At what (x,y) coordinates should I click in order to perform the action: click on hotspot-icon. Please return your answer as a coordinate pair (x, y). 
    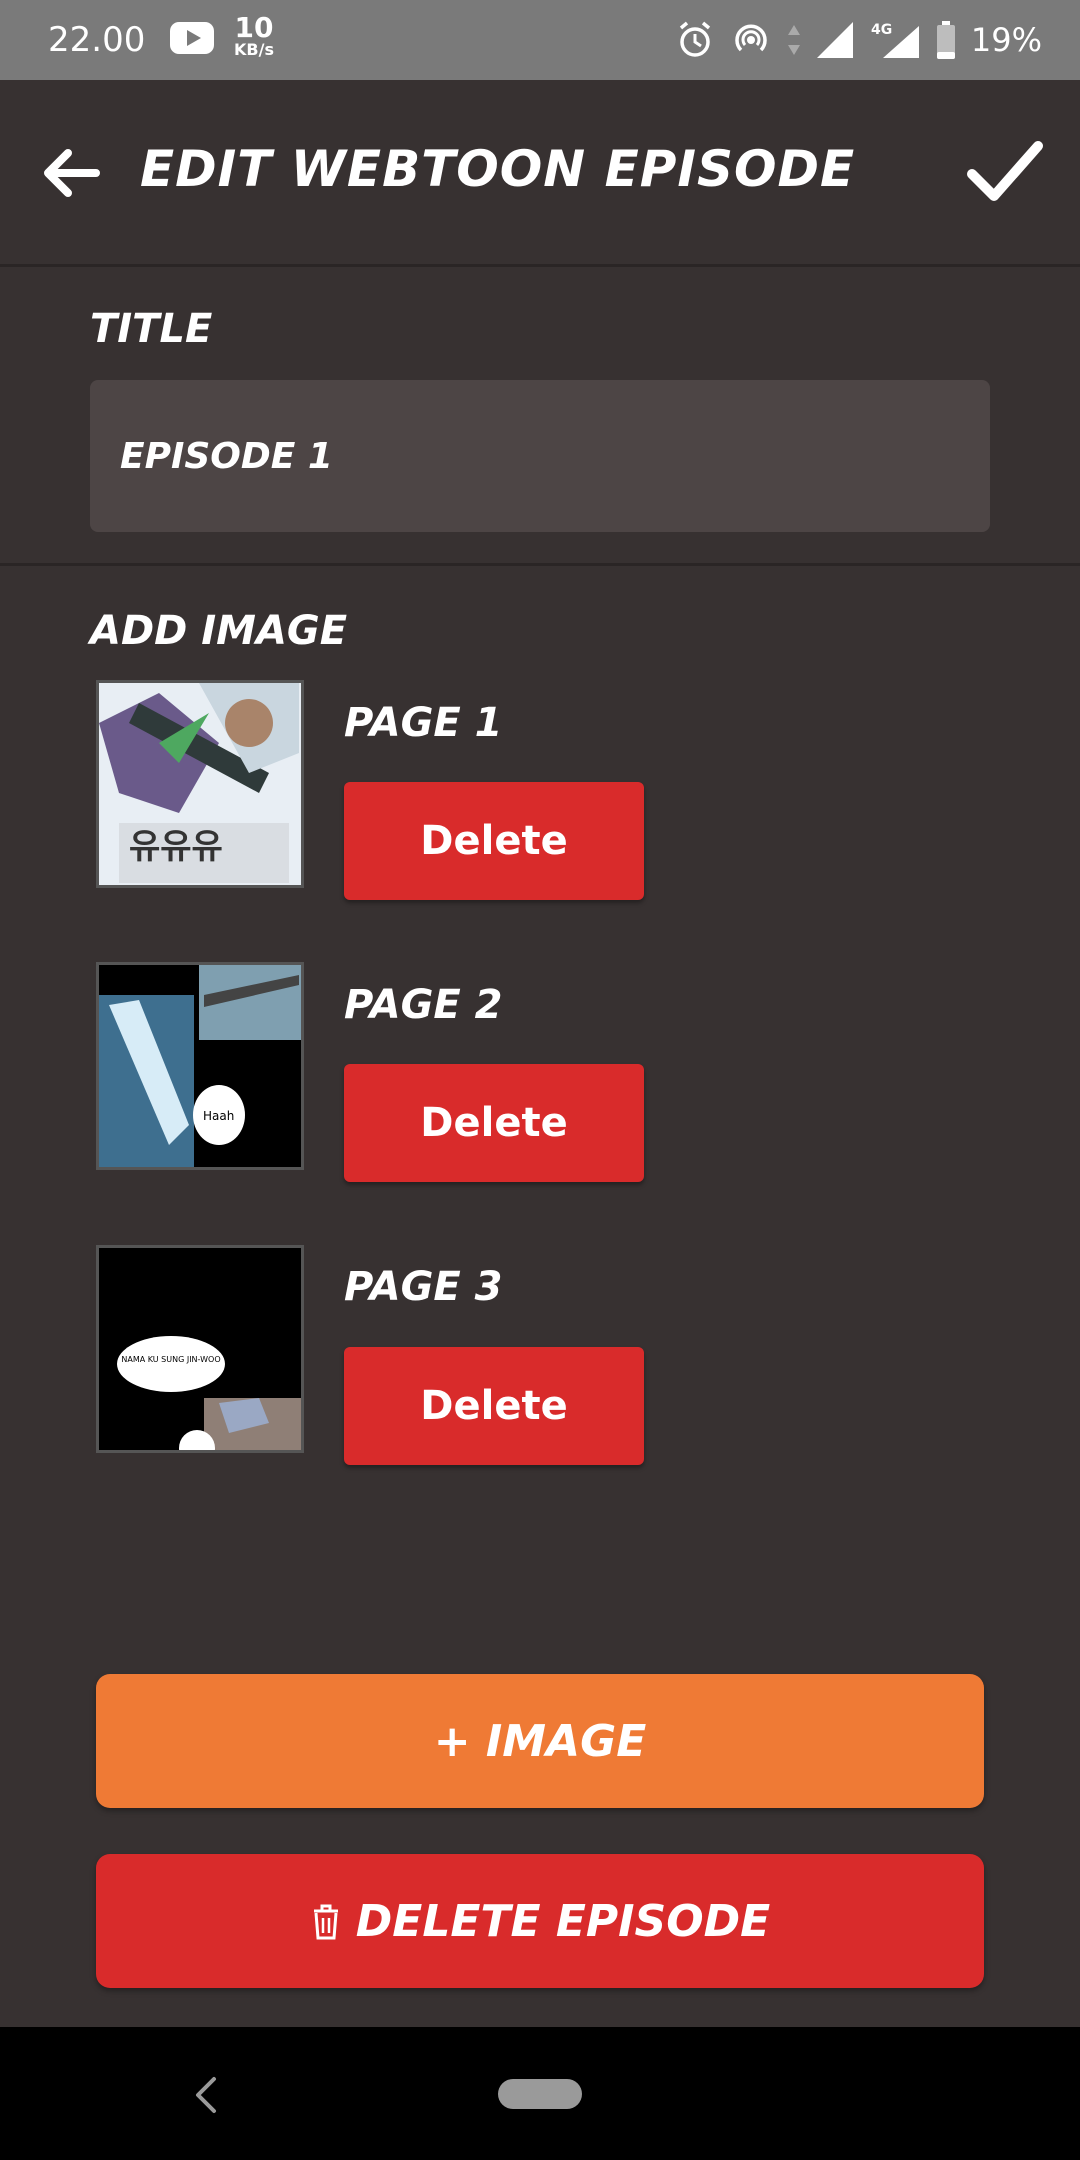
    Looking at the image, I should click on (751, 38).